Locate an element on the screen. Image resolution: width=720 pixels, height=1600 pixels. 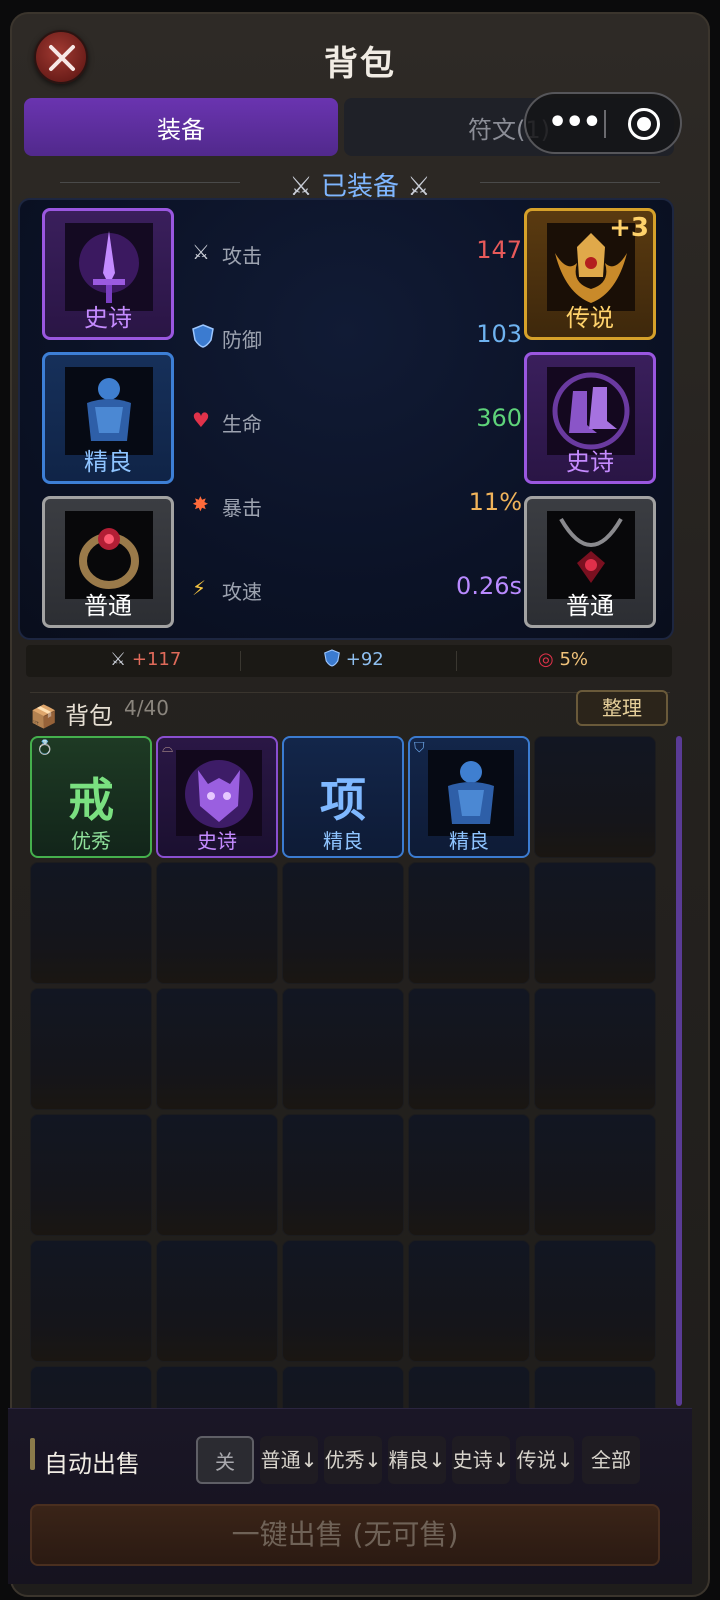
bag-title-text: 背包 is located at coordinates (89, 716).